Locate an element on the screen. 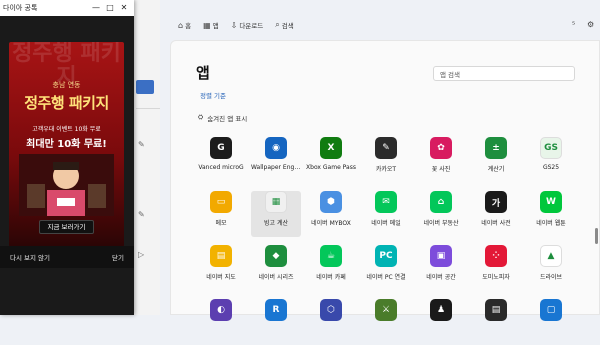  app-tile: W 네이버 웹툰 is located at coordinates (551, 214).